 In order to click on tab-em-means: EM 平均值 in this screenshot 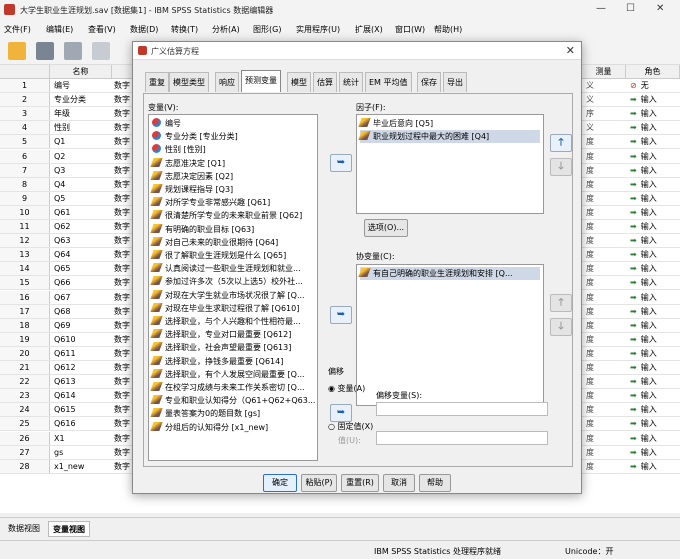, I will do `click(388, 82)`.